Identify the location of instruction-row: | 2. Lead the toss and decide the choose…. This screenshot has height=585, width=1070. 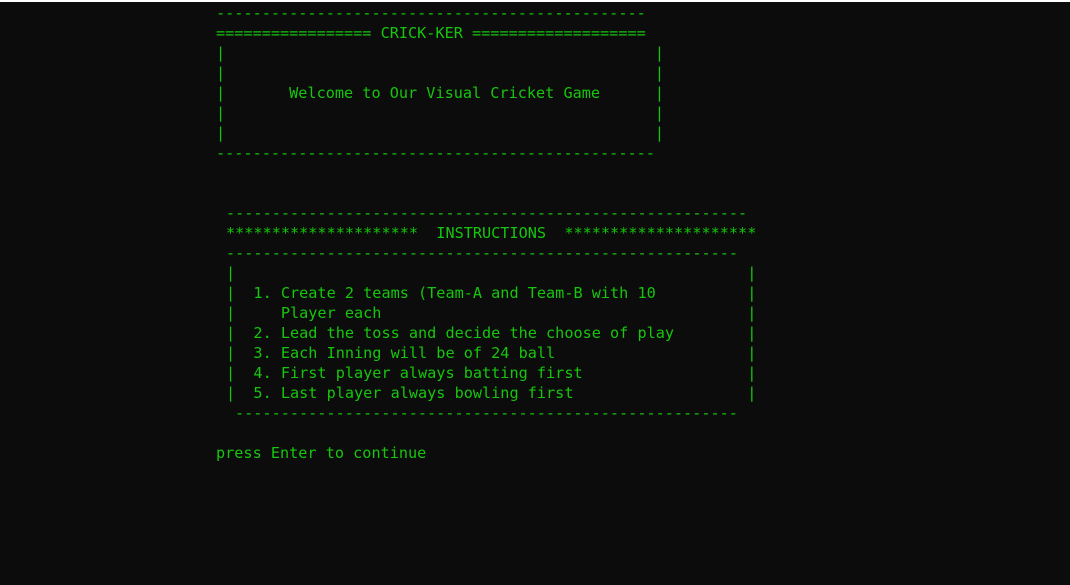
(491, 333).